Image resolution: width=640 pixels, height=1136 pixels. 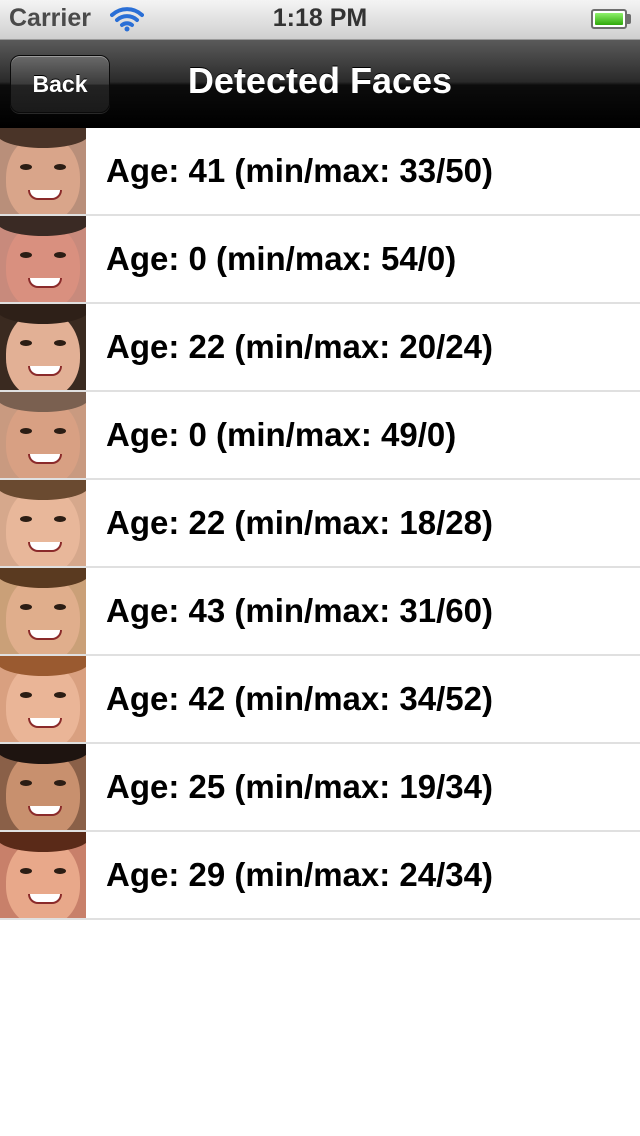 I want to click on face-row: Age: 41 (min/max: 33/50), so click(x=320, y=172).